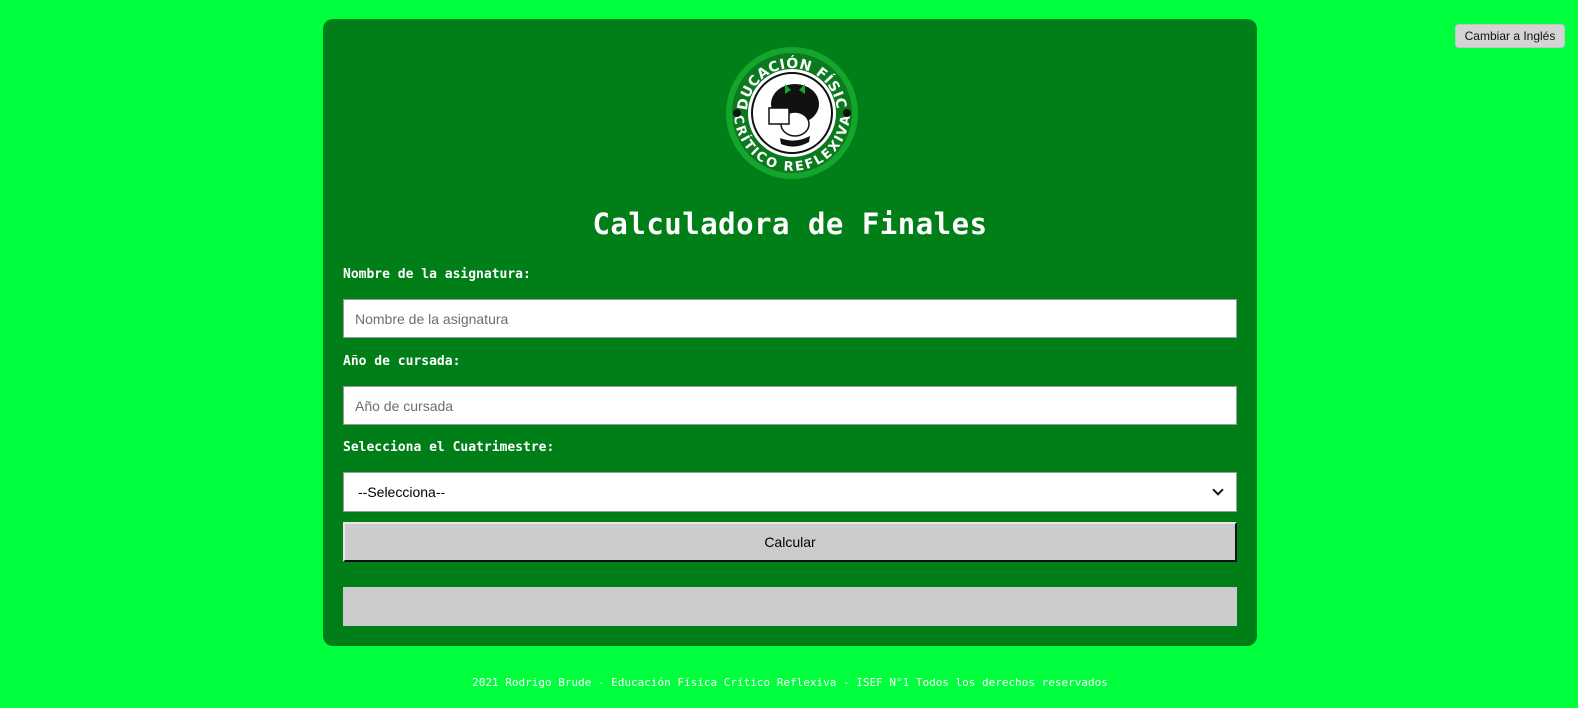 The image size is (1578, 708). Describe the element at coordinates (790, 405) in the screenshot. I see `year-input` at that location.